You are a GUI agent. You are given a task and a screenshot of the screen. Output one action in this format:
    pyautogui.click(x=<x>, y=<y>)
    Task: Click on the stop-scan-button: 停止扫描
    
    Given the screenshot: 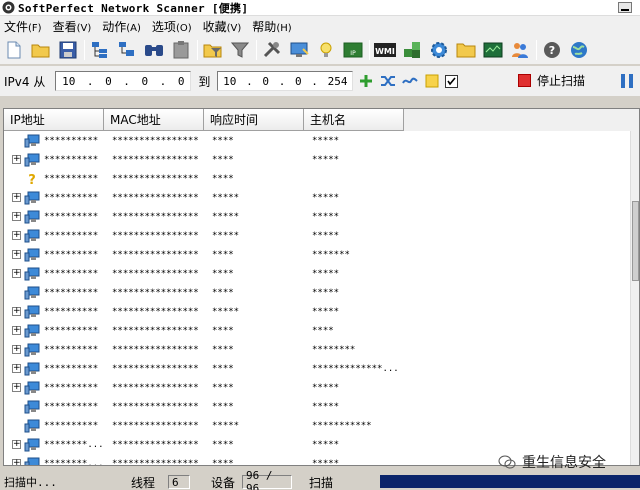 What is the action you would take?
    pyautogui.click(x=551, y=80)
    